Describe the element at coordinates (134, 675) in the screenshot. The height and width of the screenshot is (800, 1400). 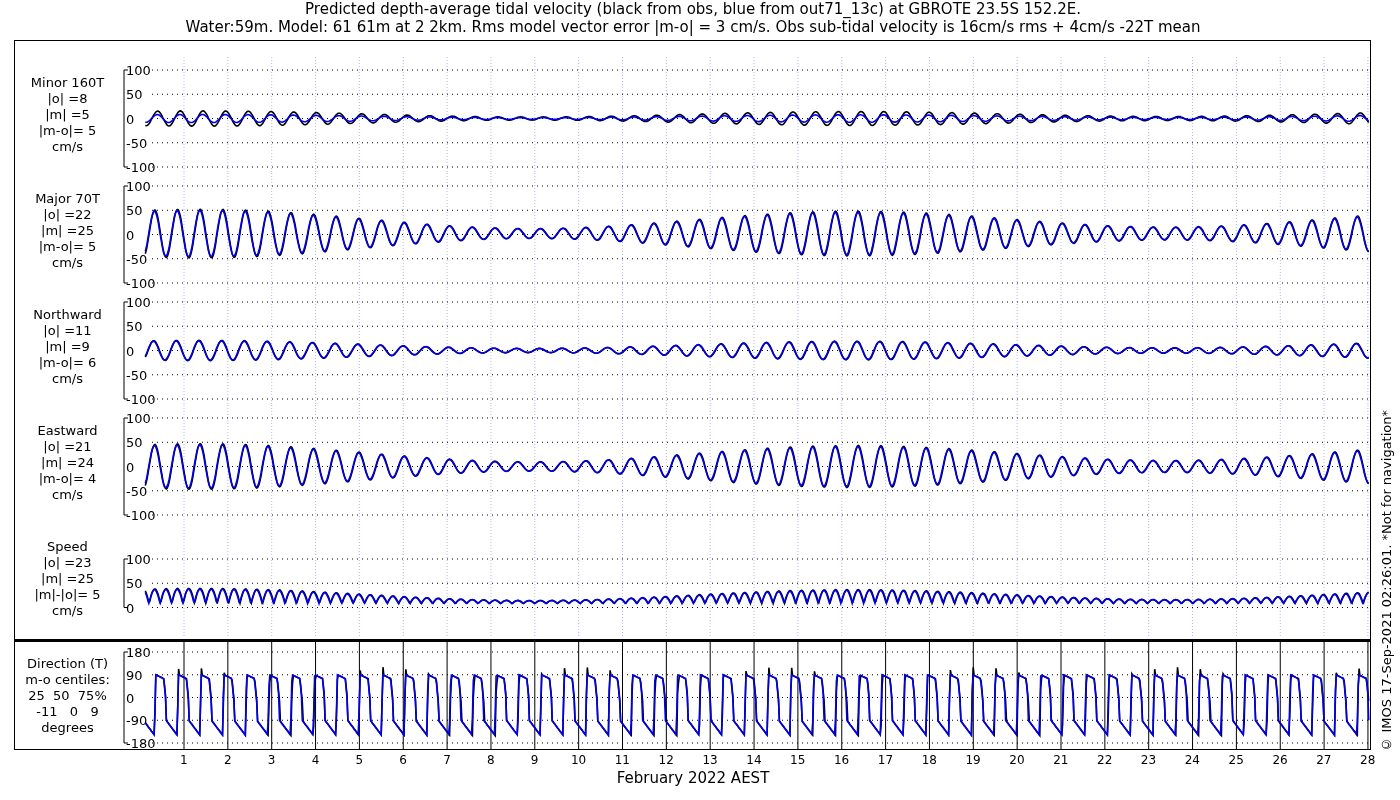
I see `y-tick-label: 90` at that location.